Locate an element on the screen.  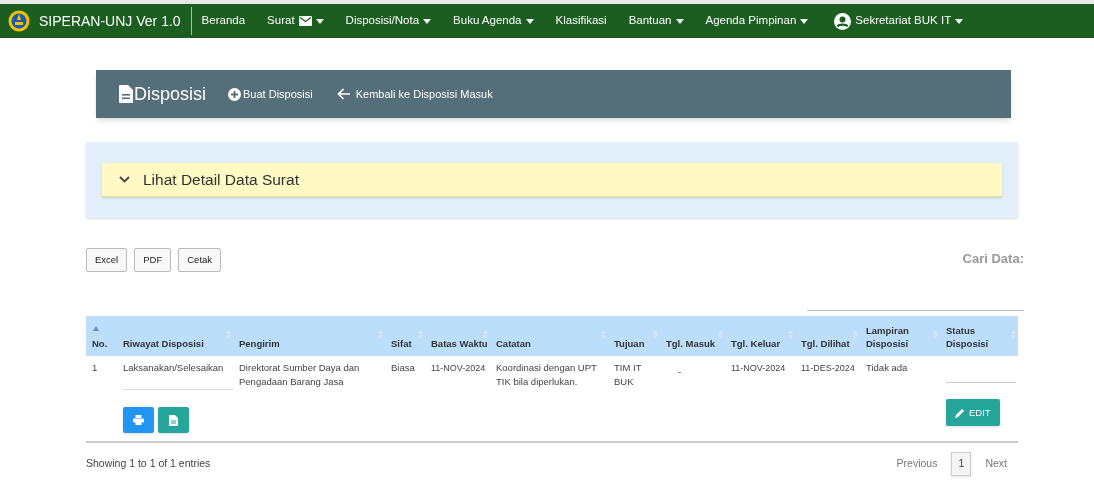
table-cell-text: 11-DES-2024 is located at coordinates (828, 368).